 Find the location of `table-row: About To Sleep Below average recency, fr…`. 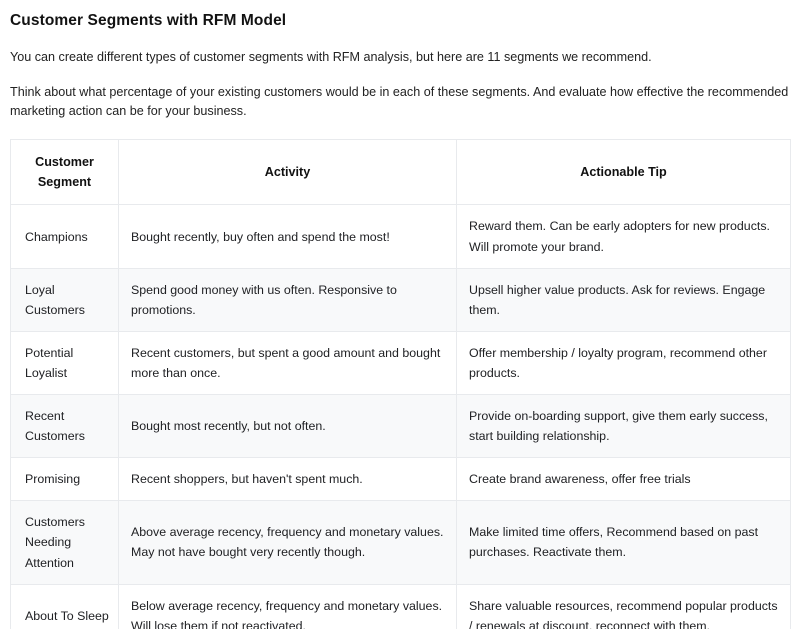

table-row: About To Sleep Below average recency, fr… is located at coordinates (400, 606).